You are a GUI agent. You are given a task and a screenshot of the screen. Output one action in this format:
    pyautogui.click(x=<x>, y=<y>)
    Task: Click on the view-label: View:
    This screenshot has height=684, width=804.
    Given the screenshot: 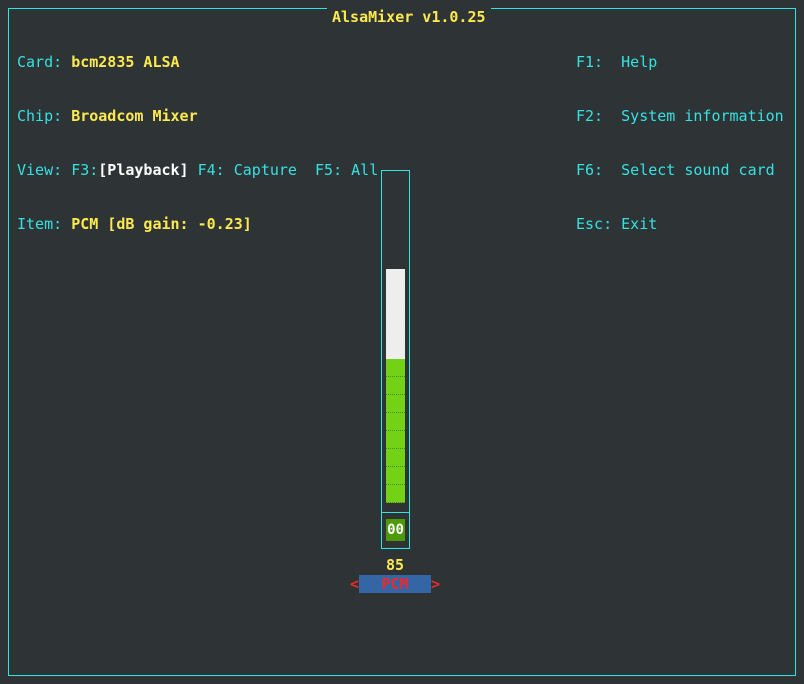 What is the action you would take?
    pyautogui.click(x=40, y=170)
    